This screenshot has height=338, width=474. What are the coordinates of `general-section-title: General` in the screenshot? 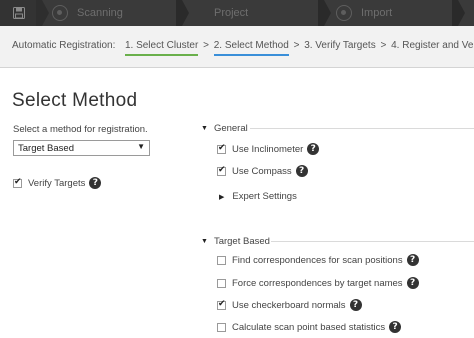 It's located at (230, 128).